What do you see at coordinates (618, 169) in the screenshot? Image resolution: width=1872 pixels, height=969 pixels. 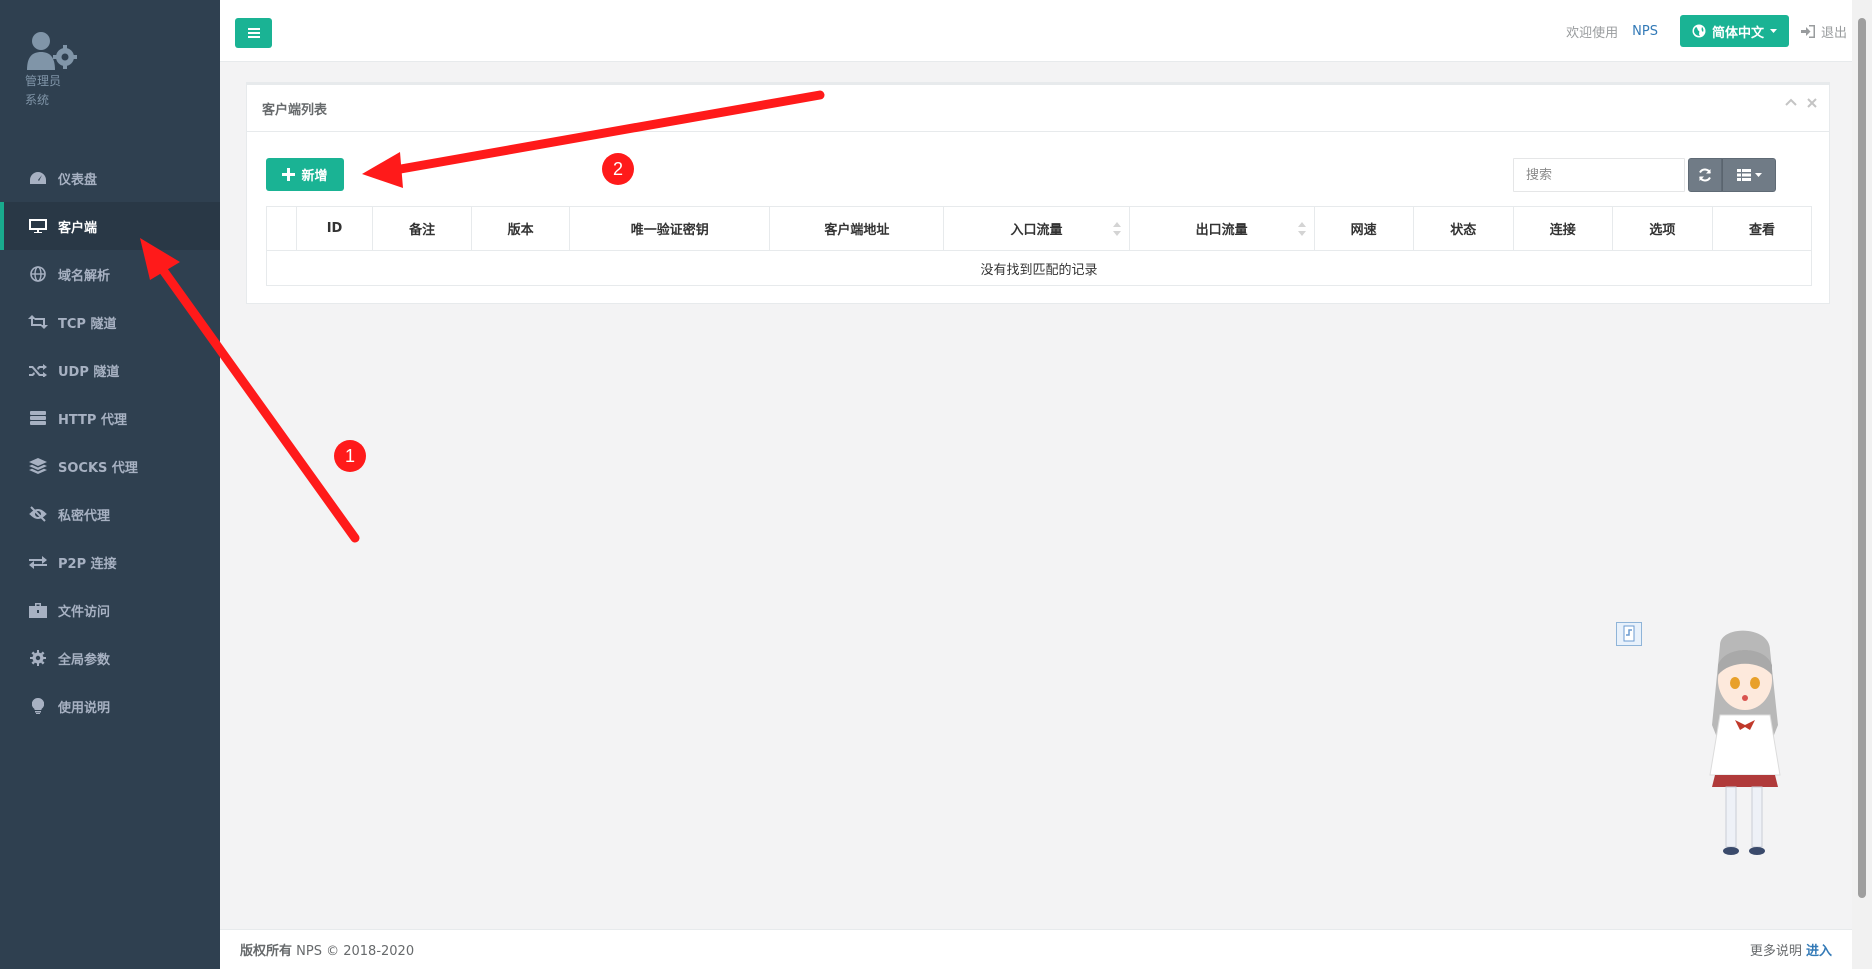 I see `annotation-marker-2: 2` at bounding box center [618, 169].